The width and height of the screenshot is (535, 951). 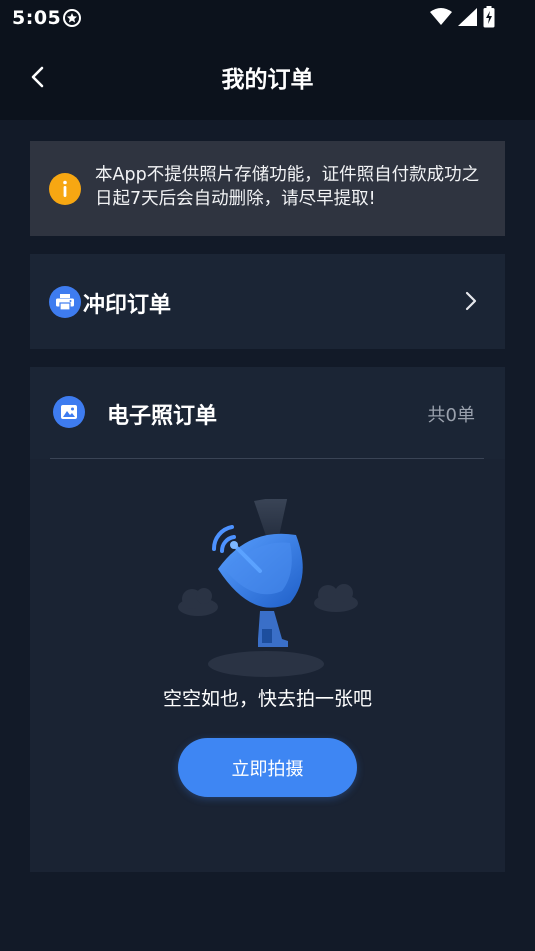 What do you see at coordinates (267, 699) in the screenshot?
I see `empty-state-text: 空空如也，快去拍一张吧` at bounding box center [267, 699].